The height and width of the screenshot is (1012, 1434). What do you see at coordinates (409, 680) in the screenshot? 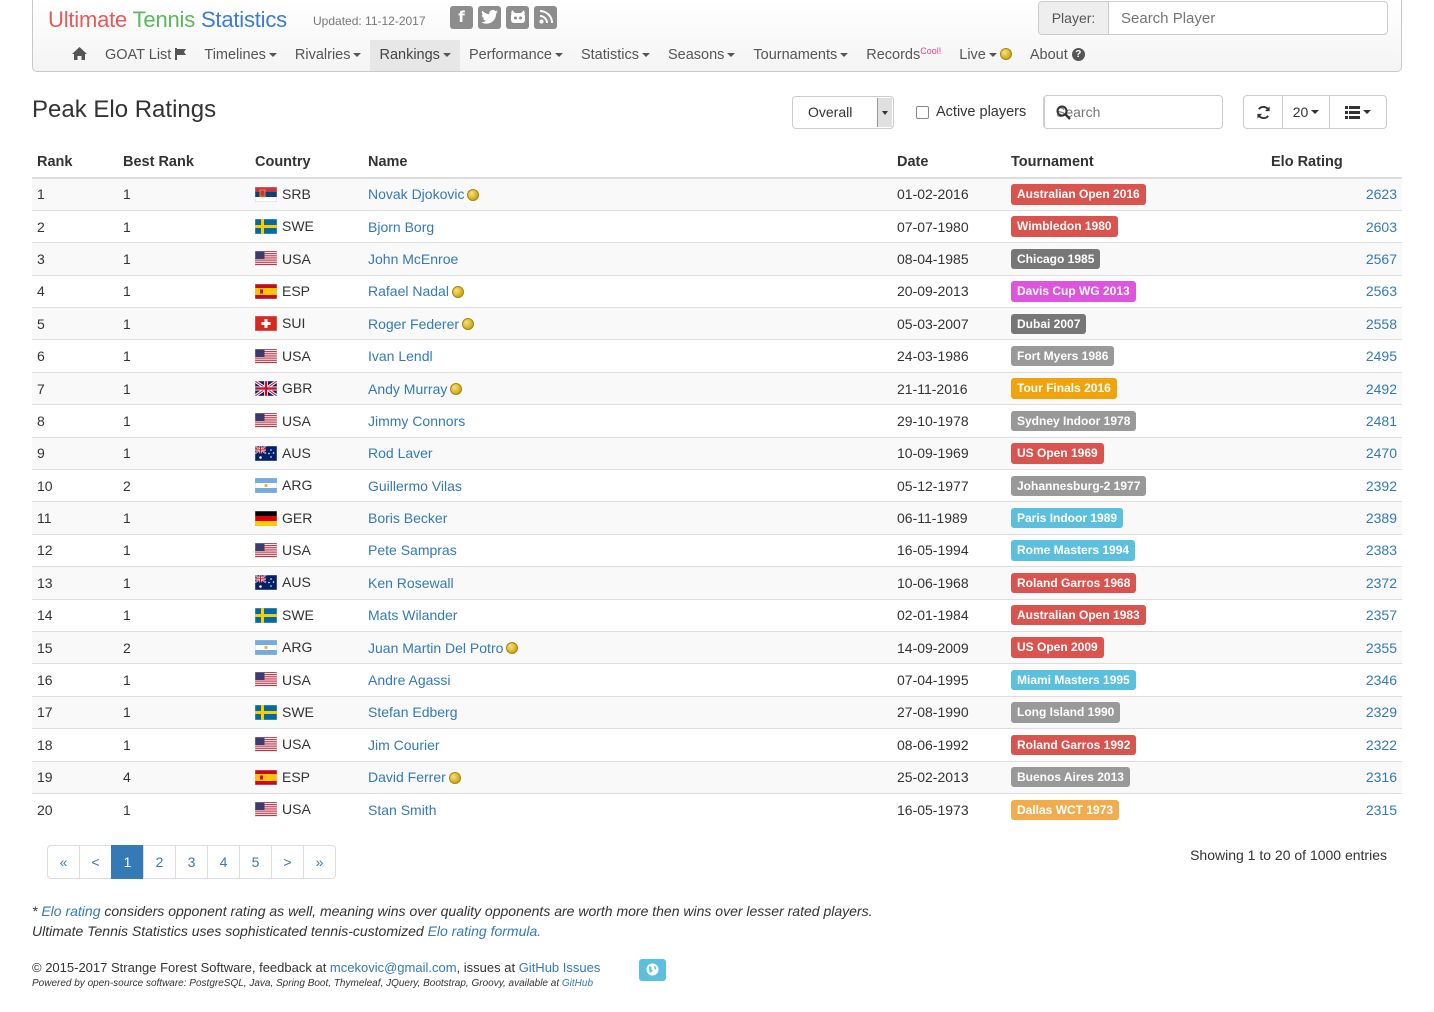
I see `player-link: Andre Agassi` at bounding box center [409, 680].